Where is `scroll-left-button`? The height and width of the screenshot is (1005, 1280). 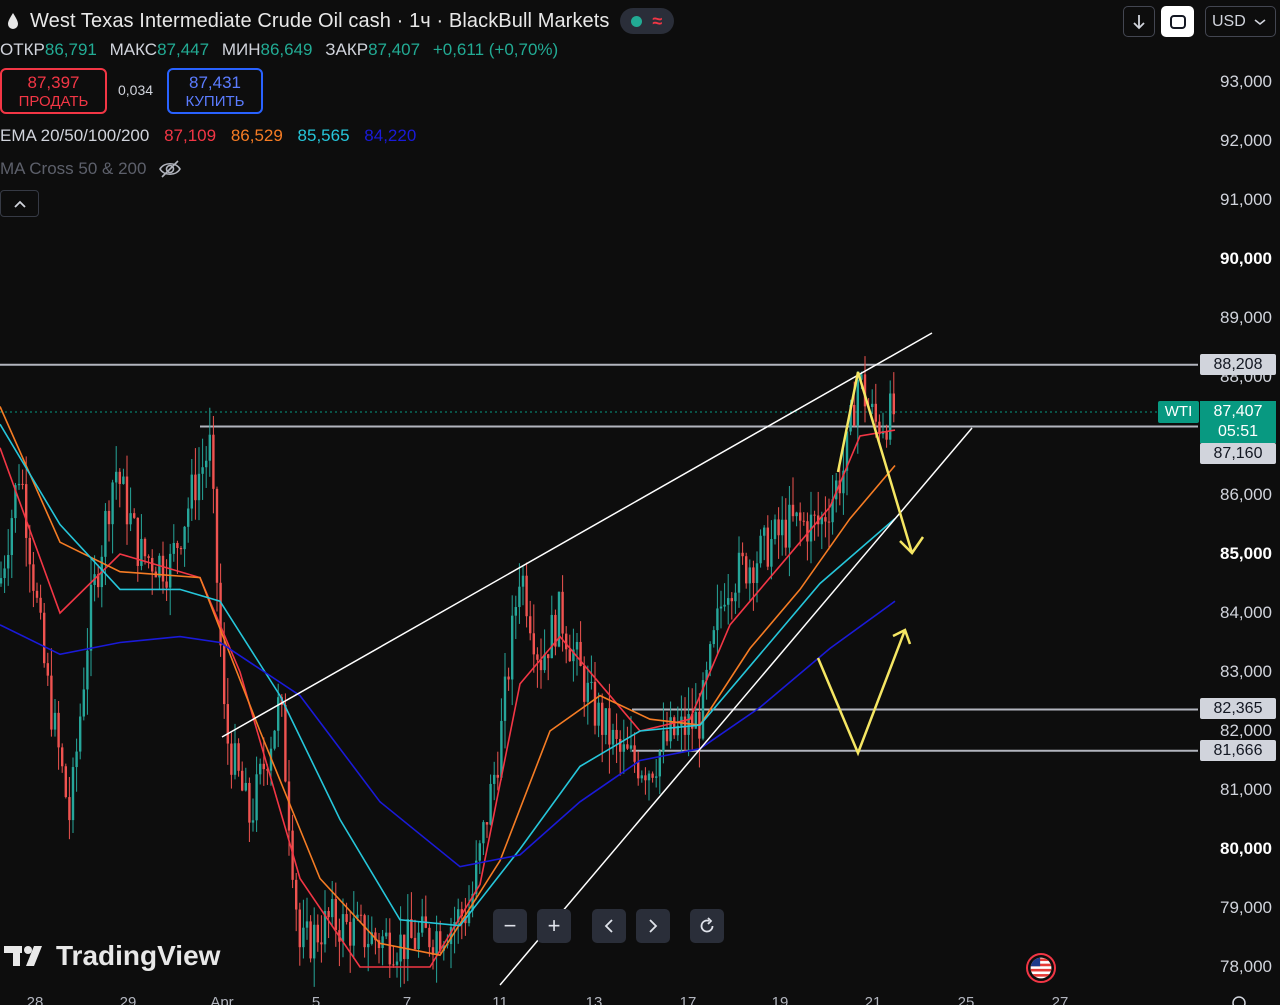 scroll-left-button is located at coordinates (609, 926).